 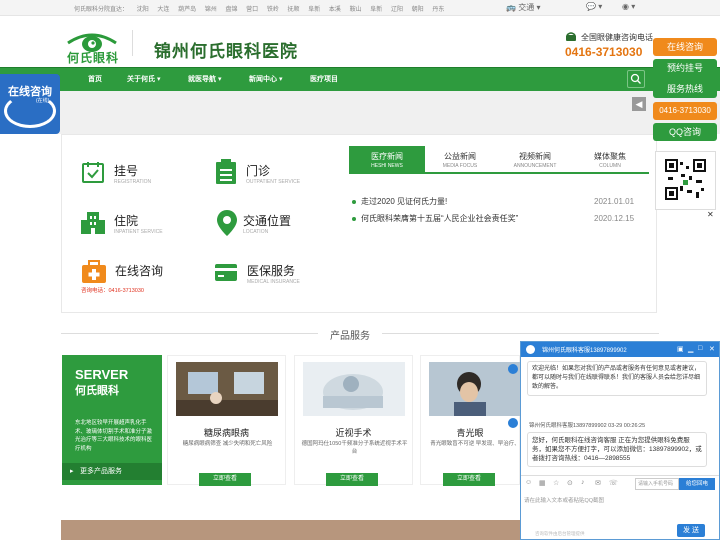 What do you see at coordinates (387, 166) in the screenshot?
I see `tab-sublabel: HESHI NEWS` at bounding box center [387, 166].